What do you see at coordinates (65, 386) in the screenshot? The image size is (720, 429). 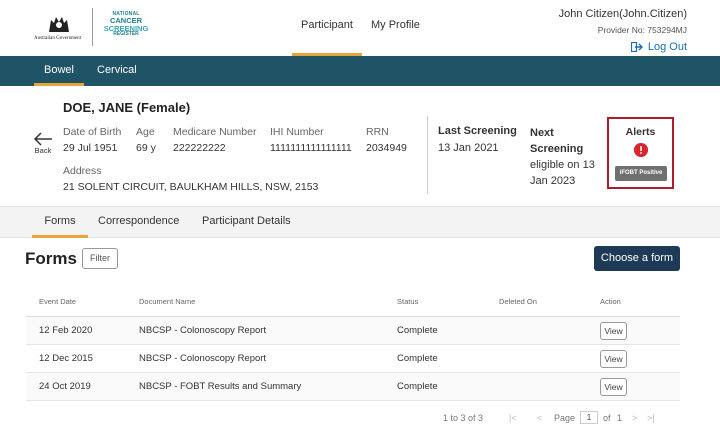 I see `event-date: 24 Oct 2019` at bounding box center [65, 386].